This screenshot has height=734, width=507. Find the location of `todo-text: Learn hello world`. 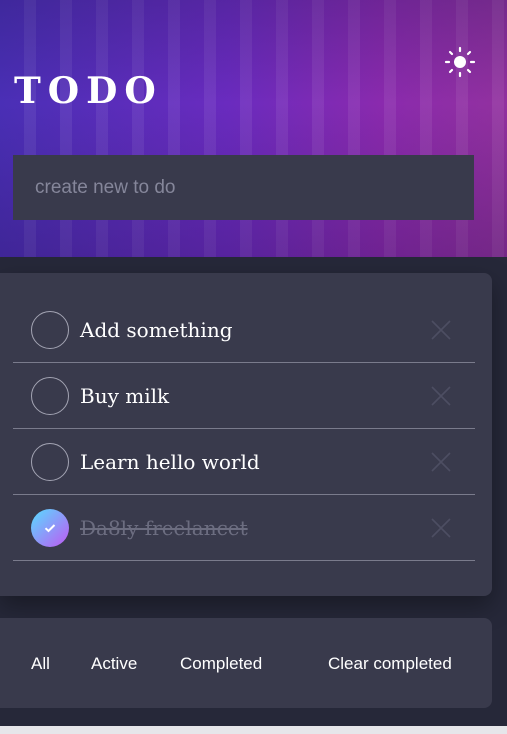

todo-text: Learn hello world is located at coordinates (170, 461).